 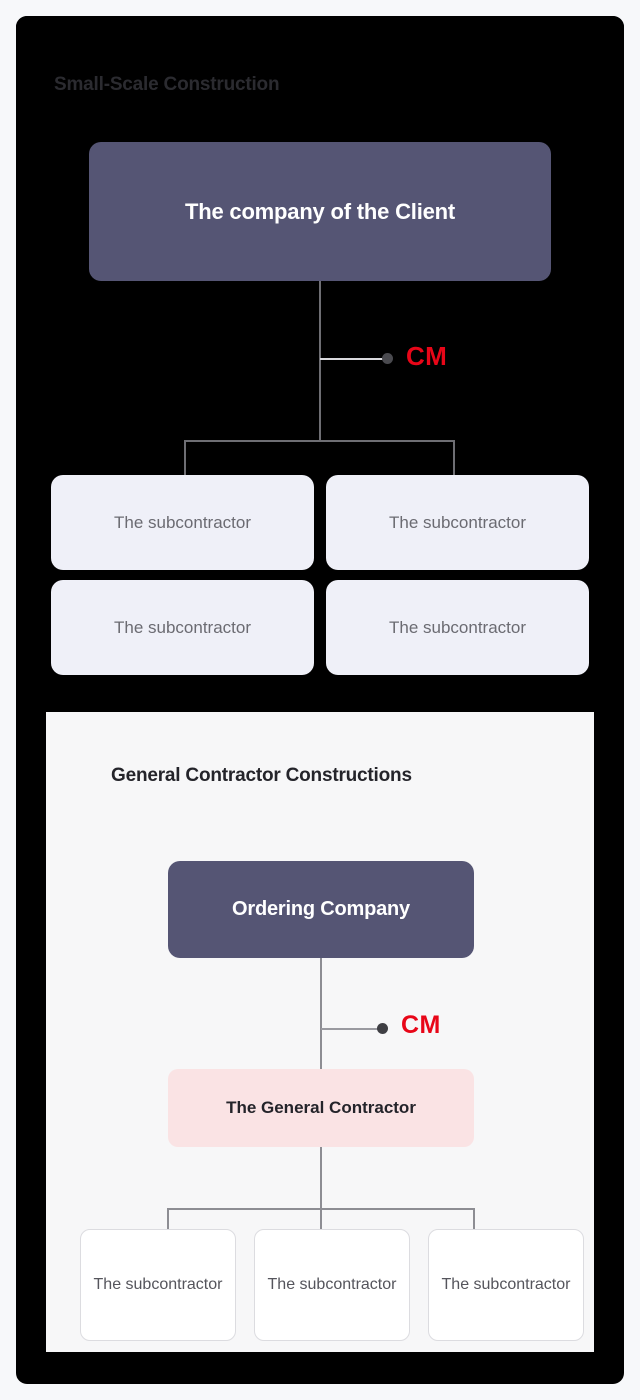 I want to click on connector-horizontal-bar, so click(x=319, y=441).